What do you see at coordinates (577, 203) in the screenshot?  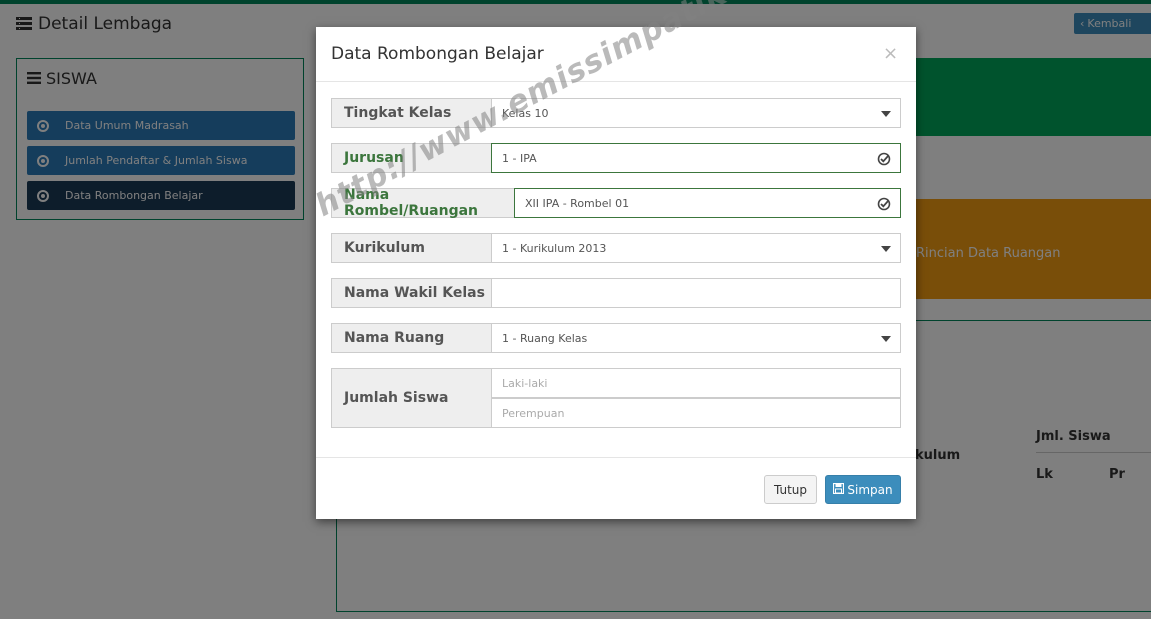 I see `nama-rombel-value: XII IPA - Rombel 01` at bounding box center [577, 203].